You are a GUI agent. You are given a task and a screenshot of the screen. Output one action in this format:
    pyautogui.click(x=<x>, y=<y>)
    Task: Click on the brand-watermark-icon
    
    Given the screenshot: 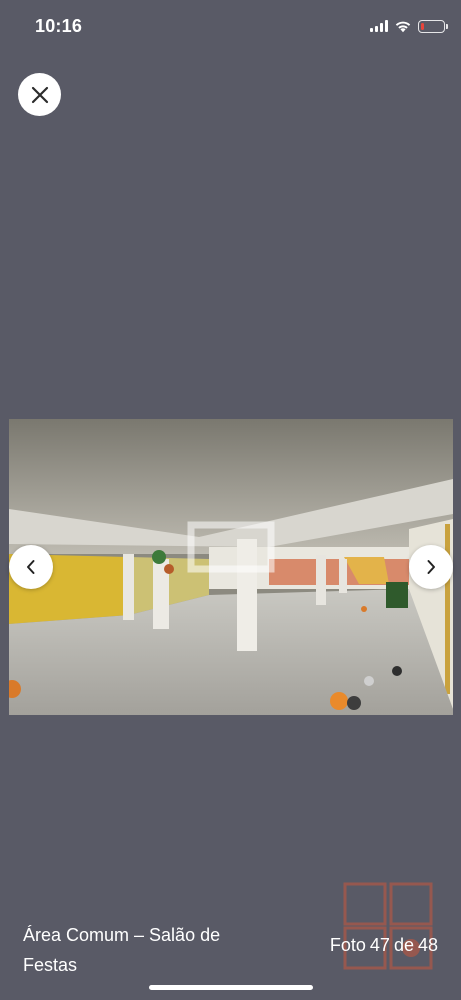 What is the action you would take?
    pyautogui.click(x=388, y=926)
    